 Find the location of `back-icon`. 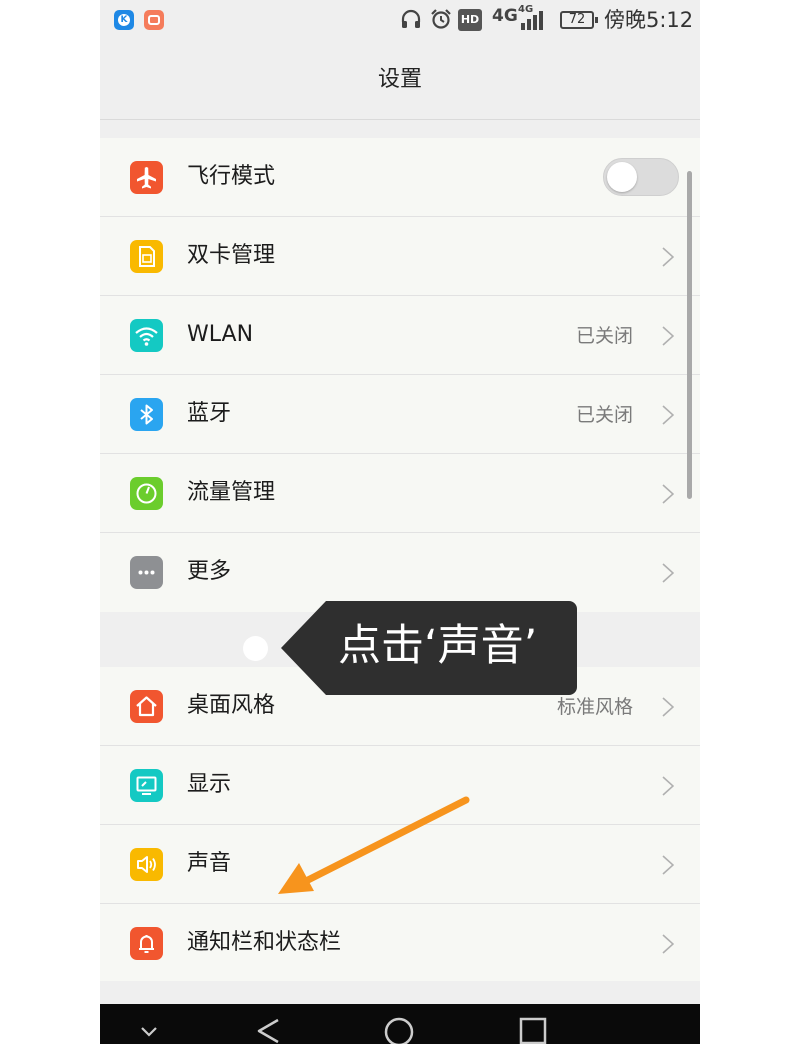

back-icon is located at coordinates (268, 1030).